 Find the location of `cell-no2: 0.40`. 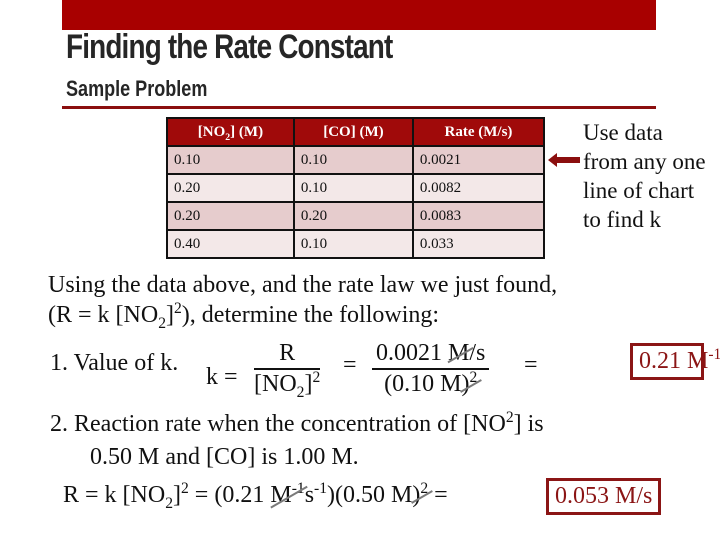

cell-no2: 0.40 is located at coordinates (230, 244).